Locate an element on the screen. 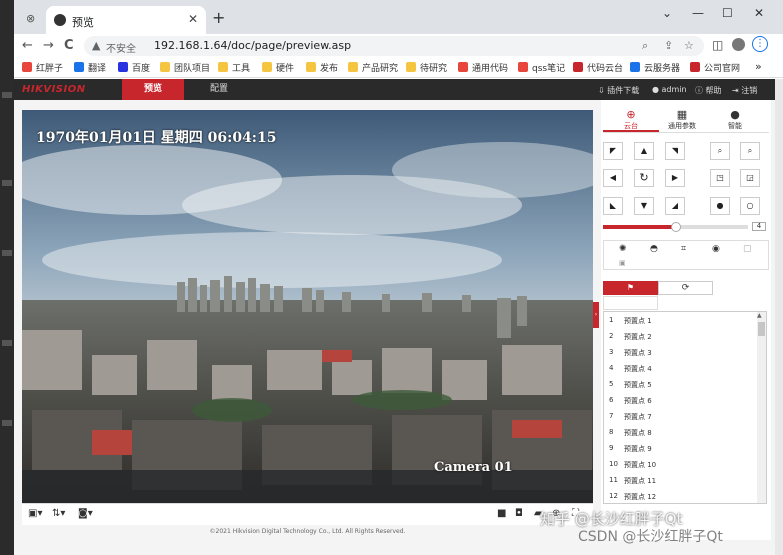 This screenshot has width=783, height=555. tab-ptz-label: 云台 is located at coordinates (631, 126).